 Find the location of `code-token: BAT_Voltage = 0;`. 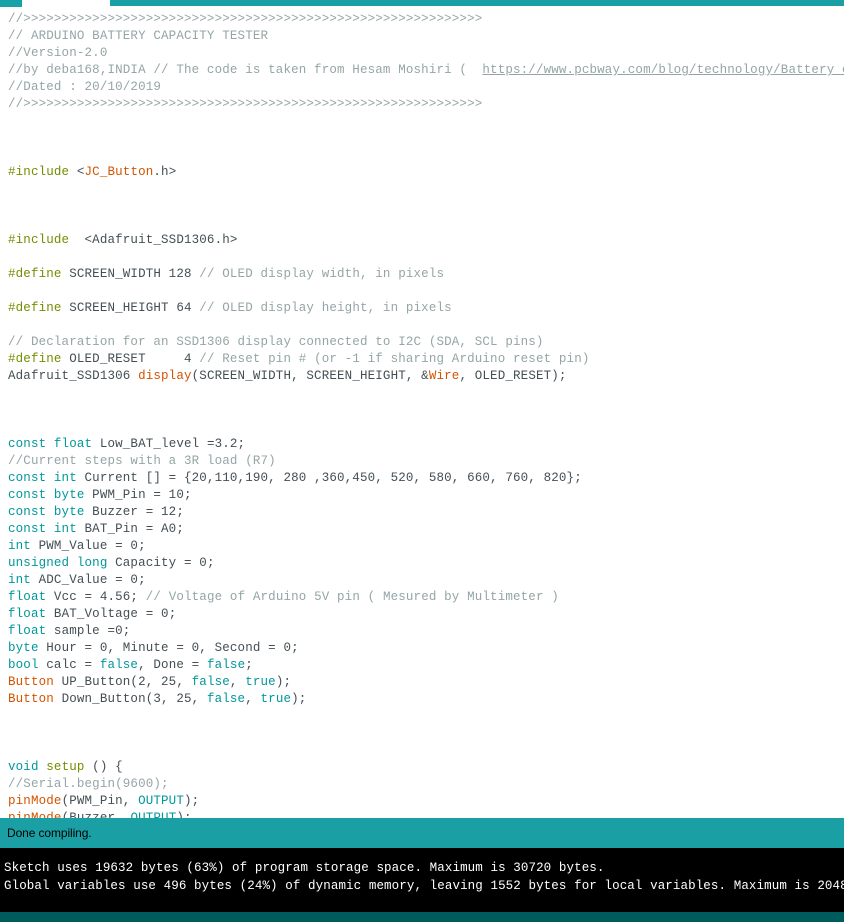

code-token: BAT_Voltage = 0; is located at coordinates (115, 614).